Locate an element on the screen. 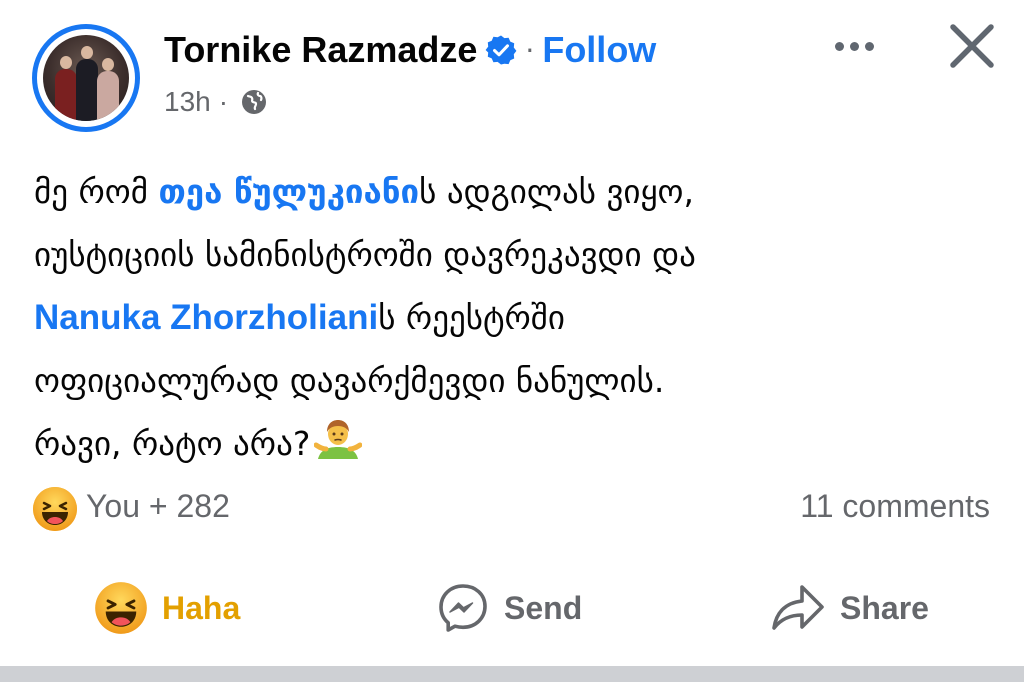 Image resolution: width=1024 pixels, height=682 pixels. comments-count: 11 comments is located at coordinates (895, 506).